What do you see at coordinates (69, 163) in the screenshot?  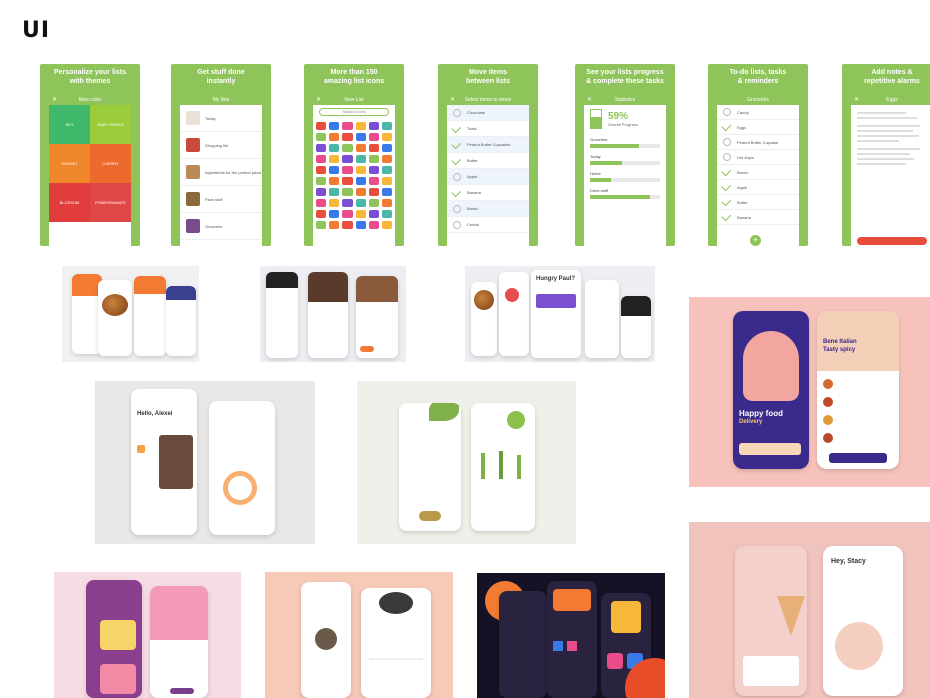 I see `theme-tile: SUNSET` at bounding box center [69, 163].